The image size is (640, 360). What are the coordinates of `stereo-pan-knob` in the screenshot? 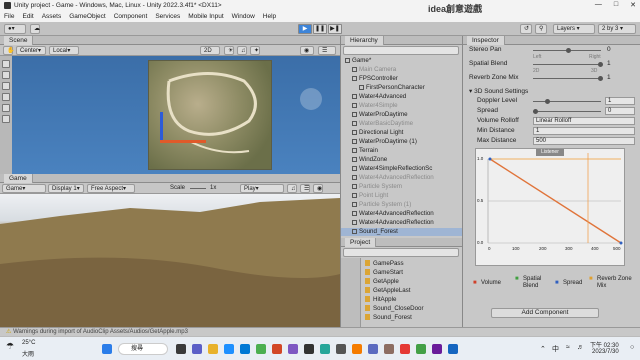 It's located at (568, 50).